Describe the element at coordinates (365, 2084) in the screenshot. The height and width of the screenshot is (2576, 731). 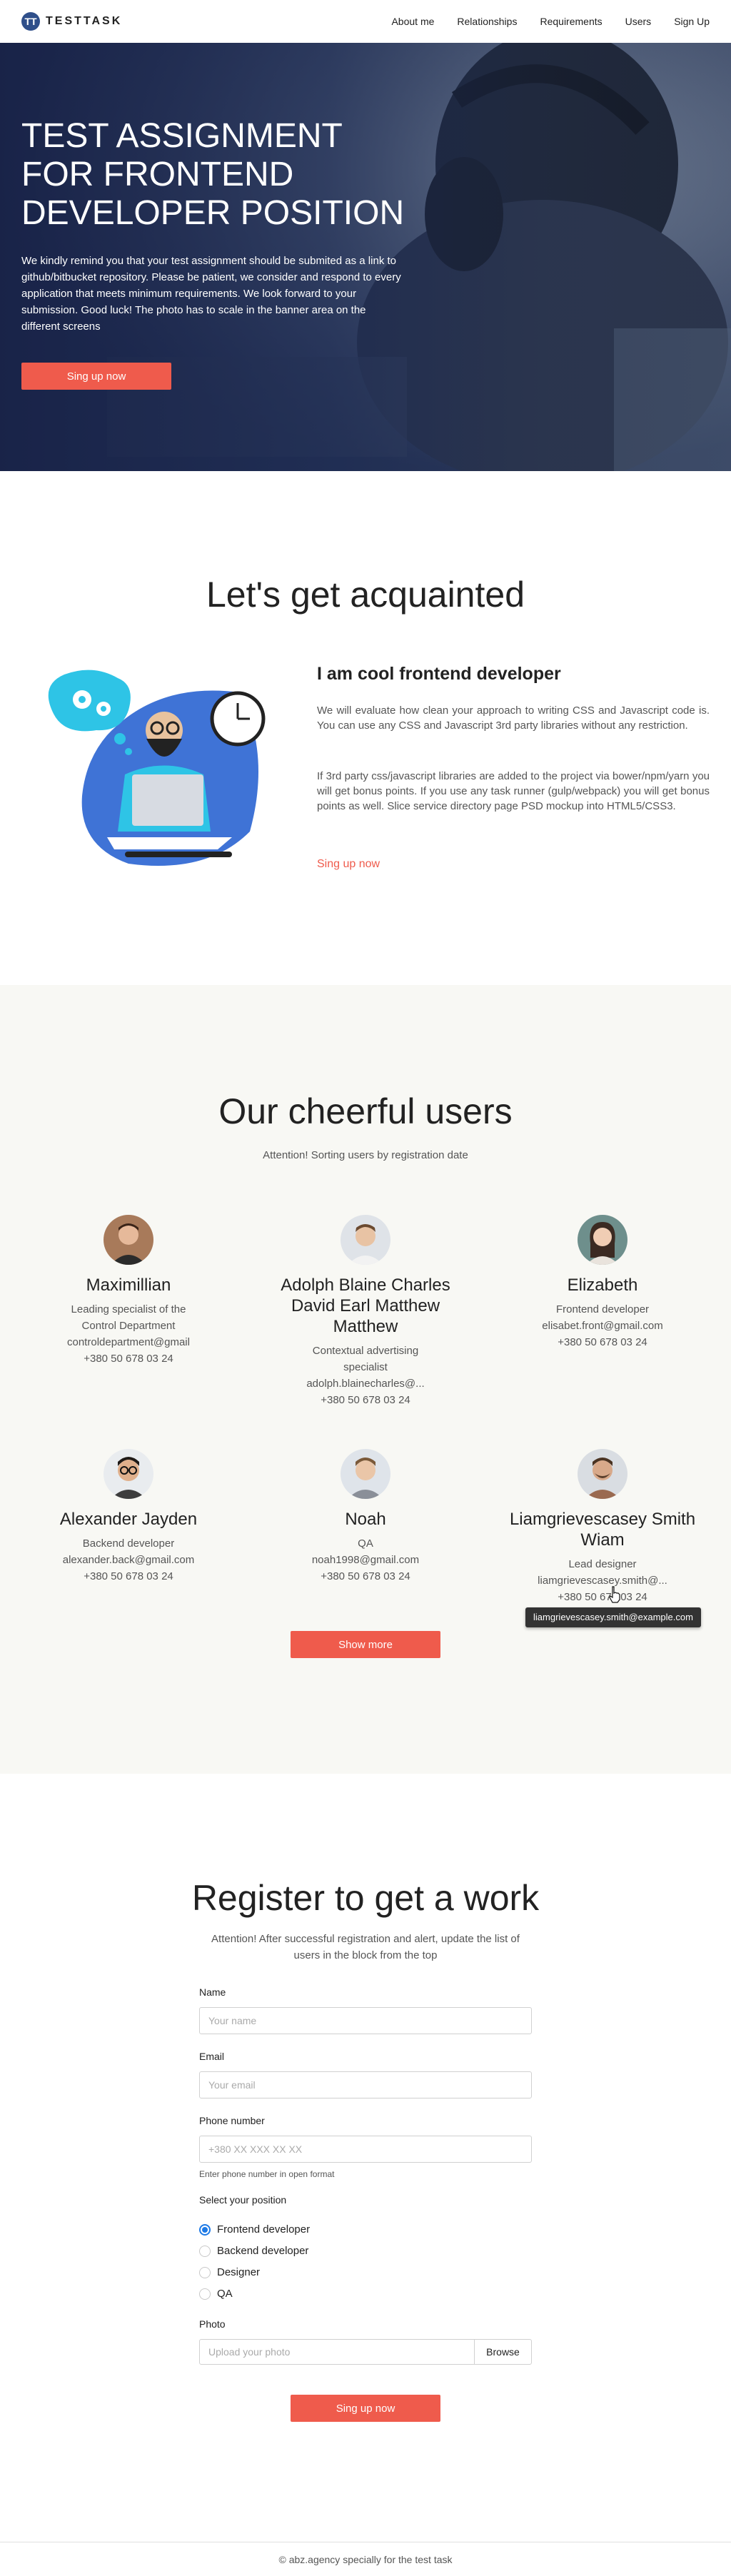
I see `email-field: Your email` at that location.